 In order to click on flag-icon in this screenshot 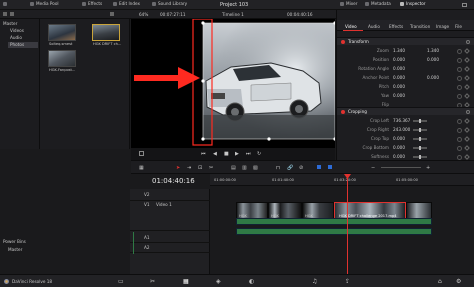, I will do `click(319, 167)`.